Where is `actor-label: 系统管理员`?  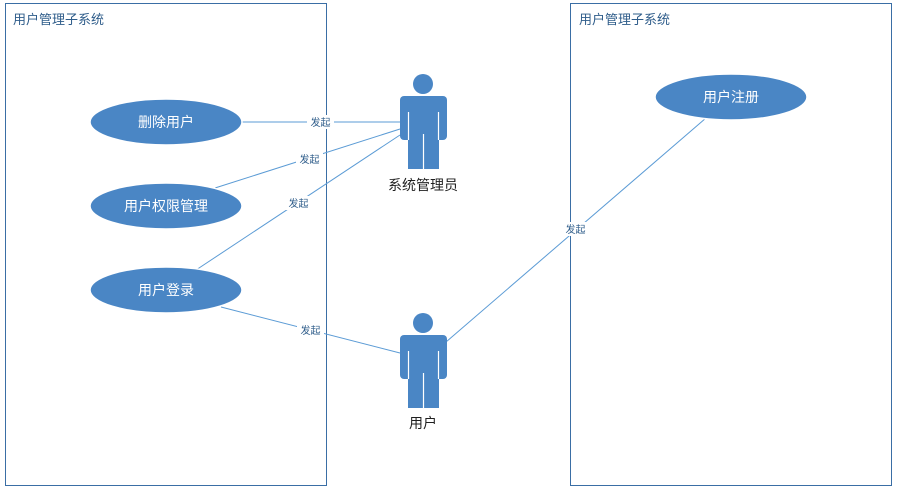 actor-label: 系统管理员 is located at coordinates (423, 186).